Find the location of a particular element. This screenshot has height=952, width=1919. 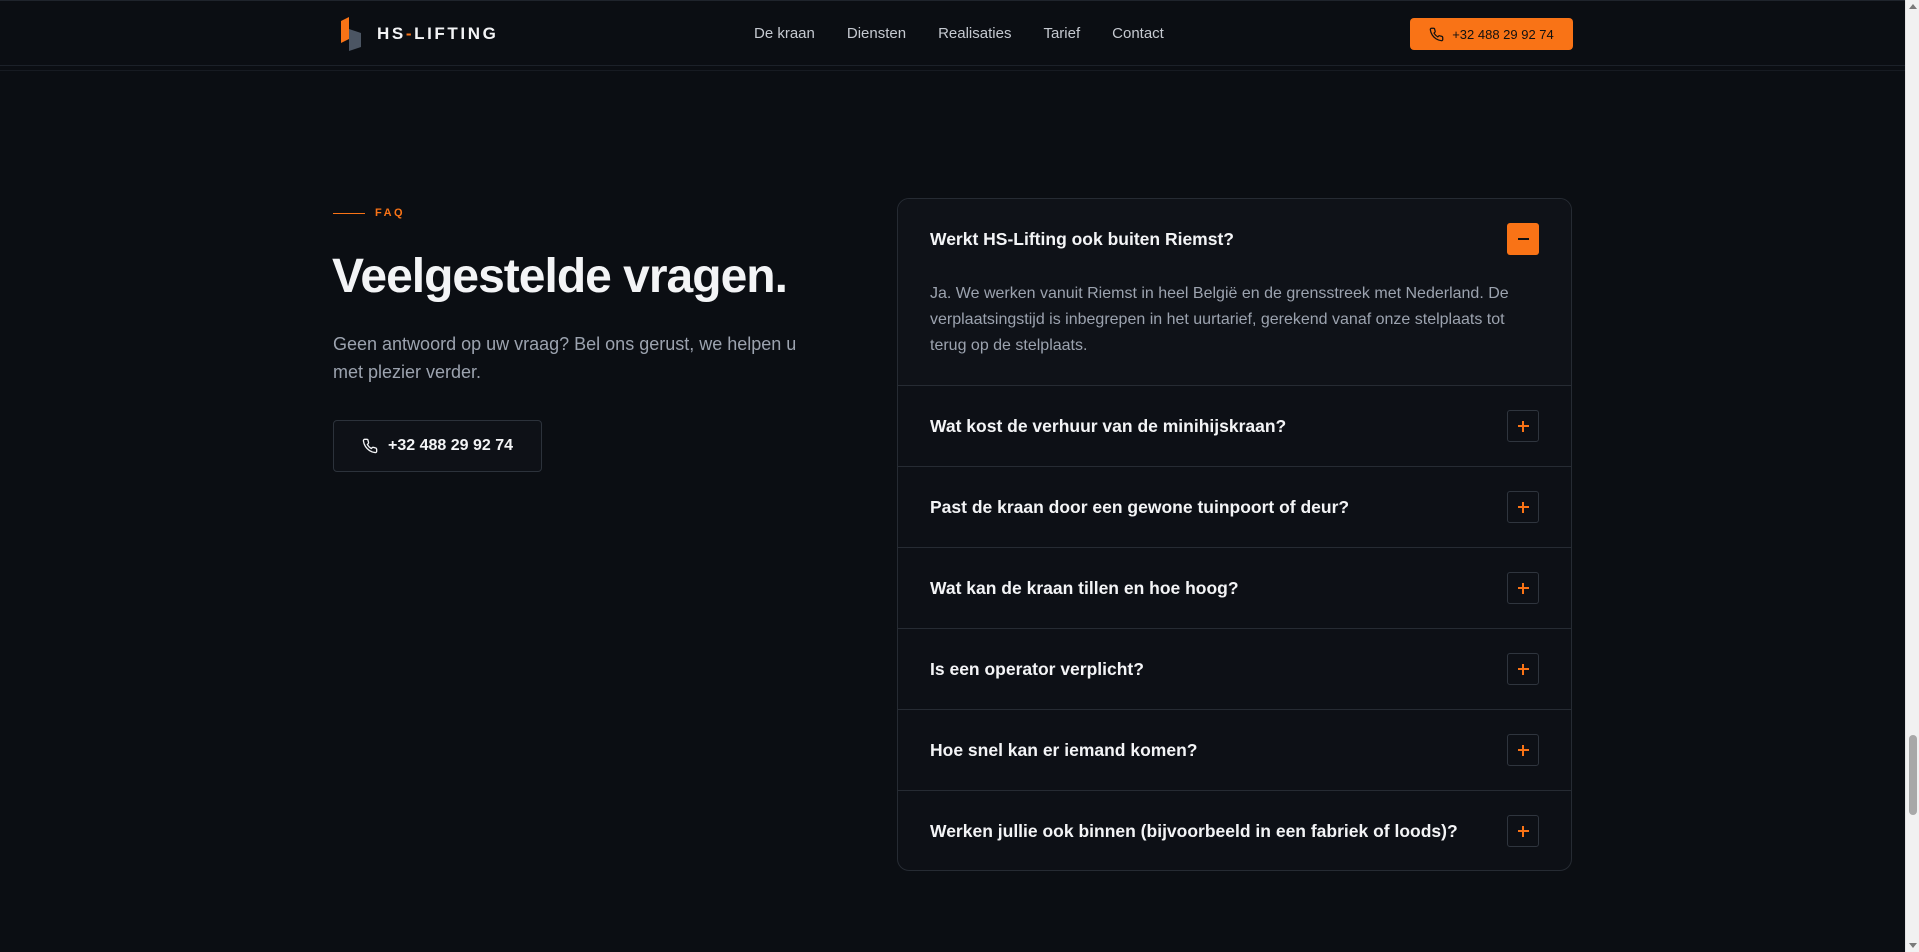

scroll-down-arrow-icon is located at coordinates (1913, 945).